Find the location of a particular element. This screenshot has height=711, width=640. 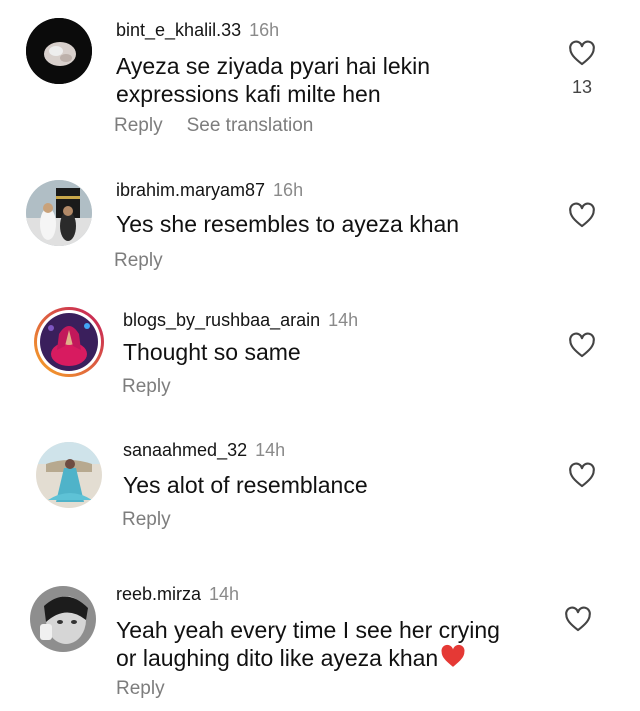

comment-text-line: Yes alot of resemblance is located at coordinates (245, 485).